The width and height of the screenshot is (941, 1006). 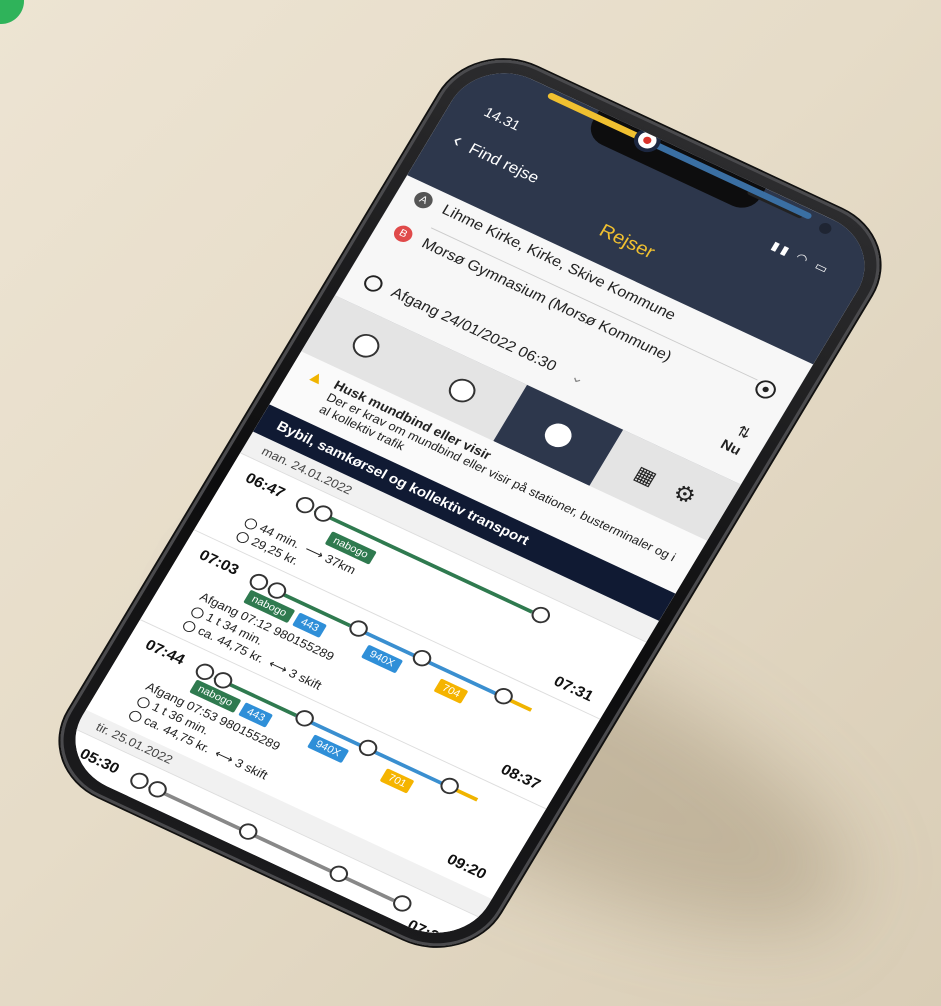 I want to click on divider, so click(x=594, y=304).